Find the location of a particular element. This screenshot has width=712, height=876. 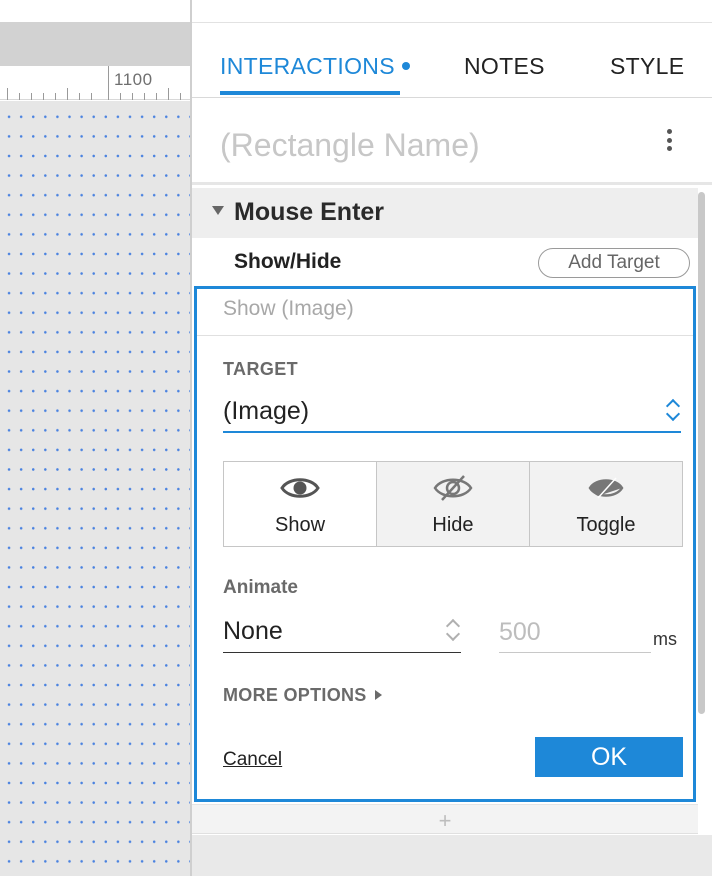

indicator-dot-icon is located at coordinates (405, 65).